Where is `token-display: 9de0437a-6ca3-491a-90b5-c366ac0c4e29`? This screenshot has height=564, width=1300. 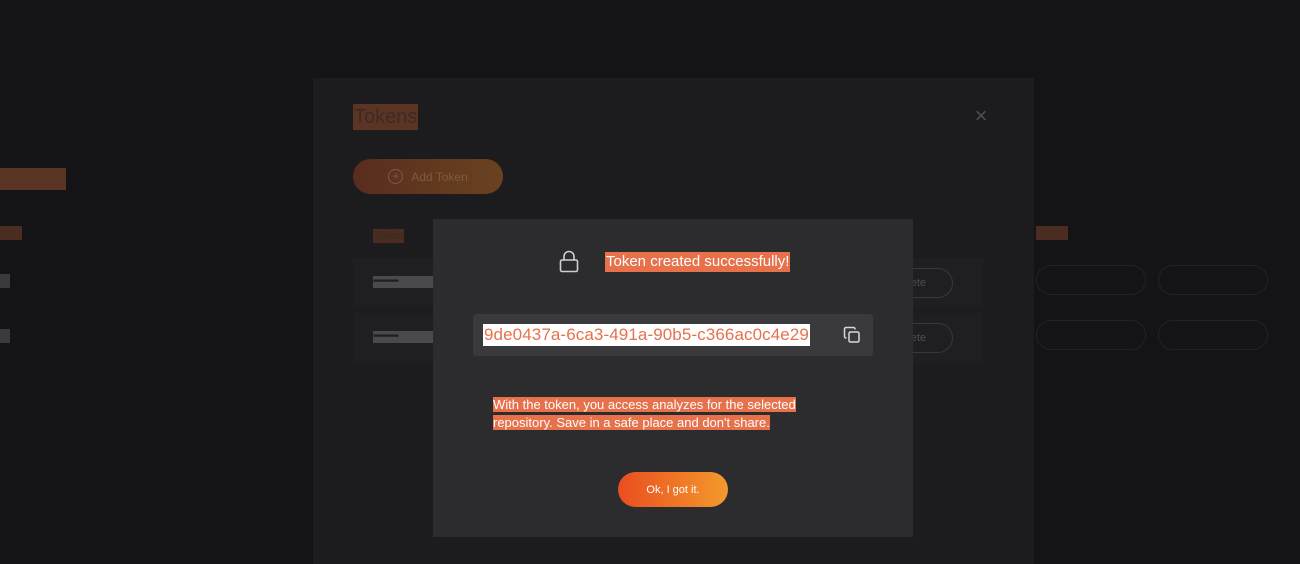 token-display: 9de0437a-6ca3-491a-90b5-c366ac0c4e29 is located at coordinates (673, 335).